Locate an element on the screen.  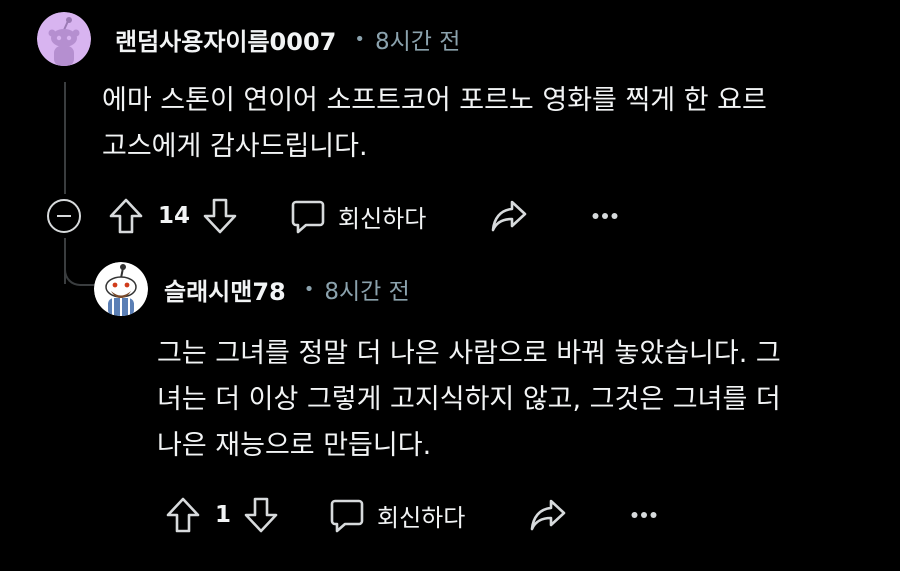
vote-count: 1 is located at coordinates (223, 515).